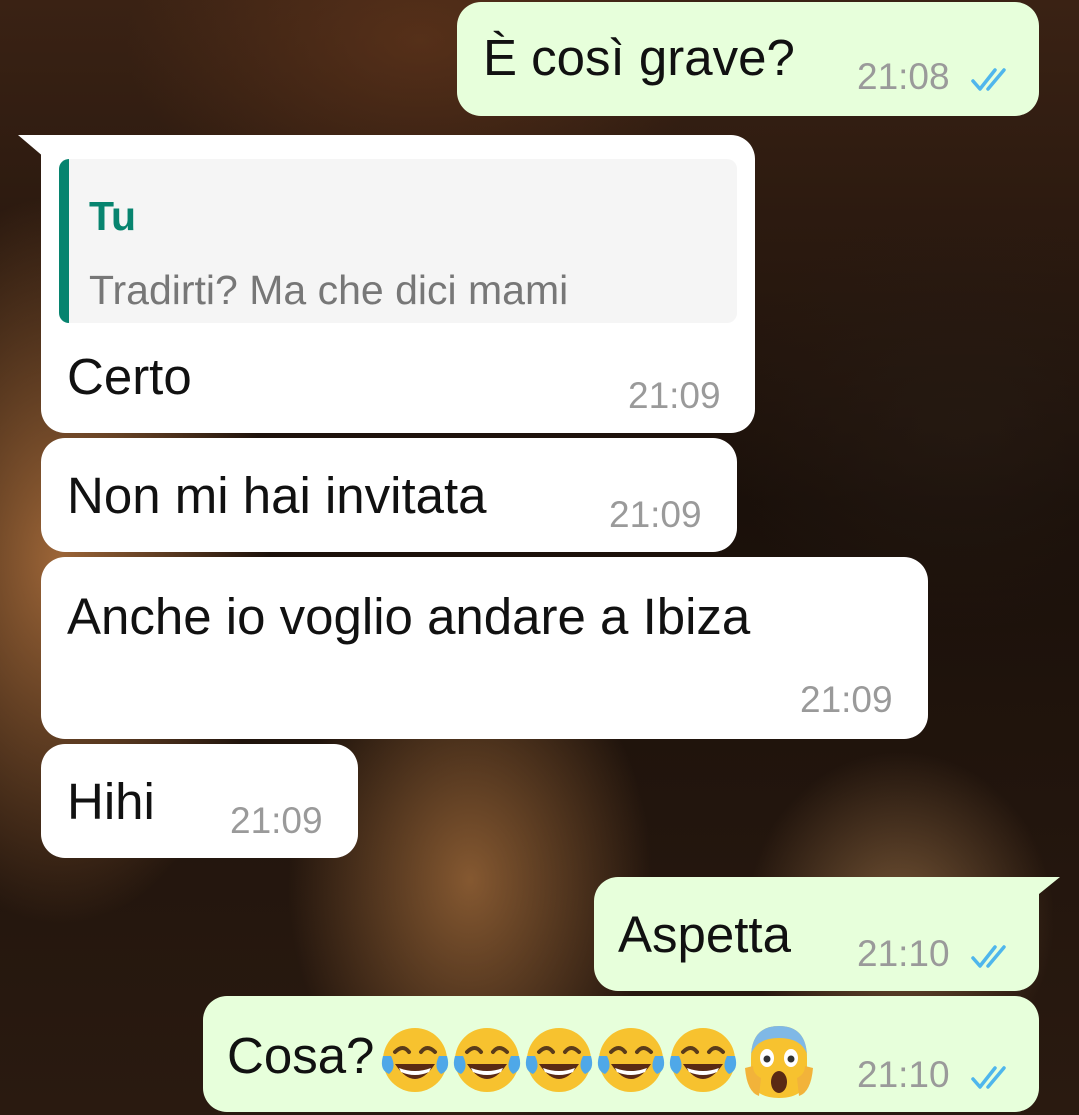 The height and width of the screenshot is (1115, 1079). I want to click on message-text: Cosa?, so click(301, 1055).